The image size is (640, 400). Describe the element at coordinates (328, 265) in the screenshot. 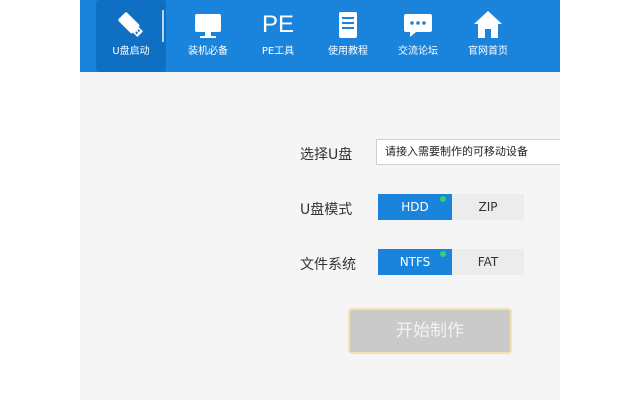

I see `file-system-label: 文件系统` at that location.